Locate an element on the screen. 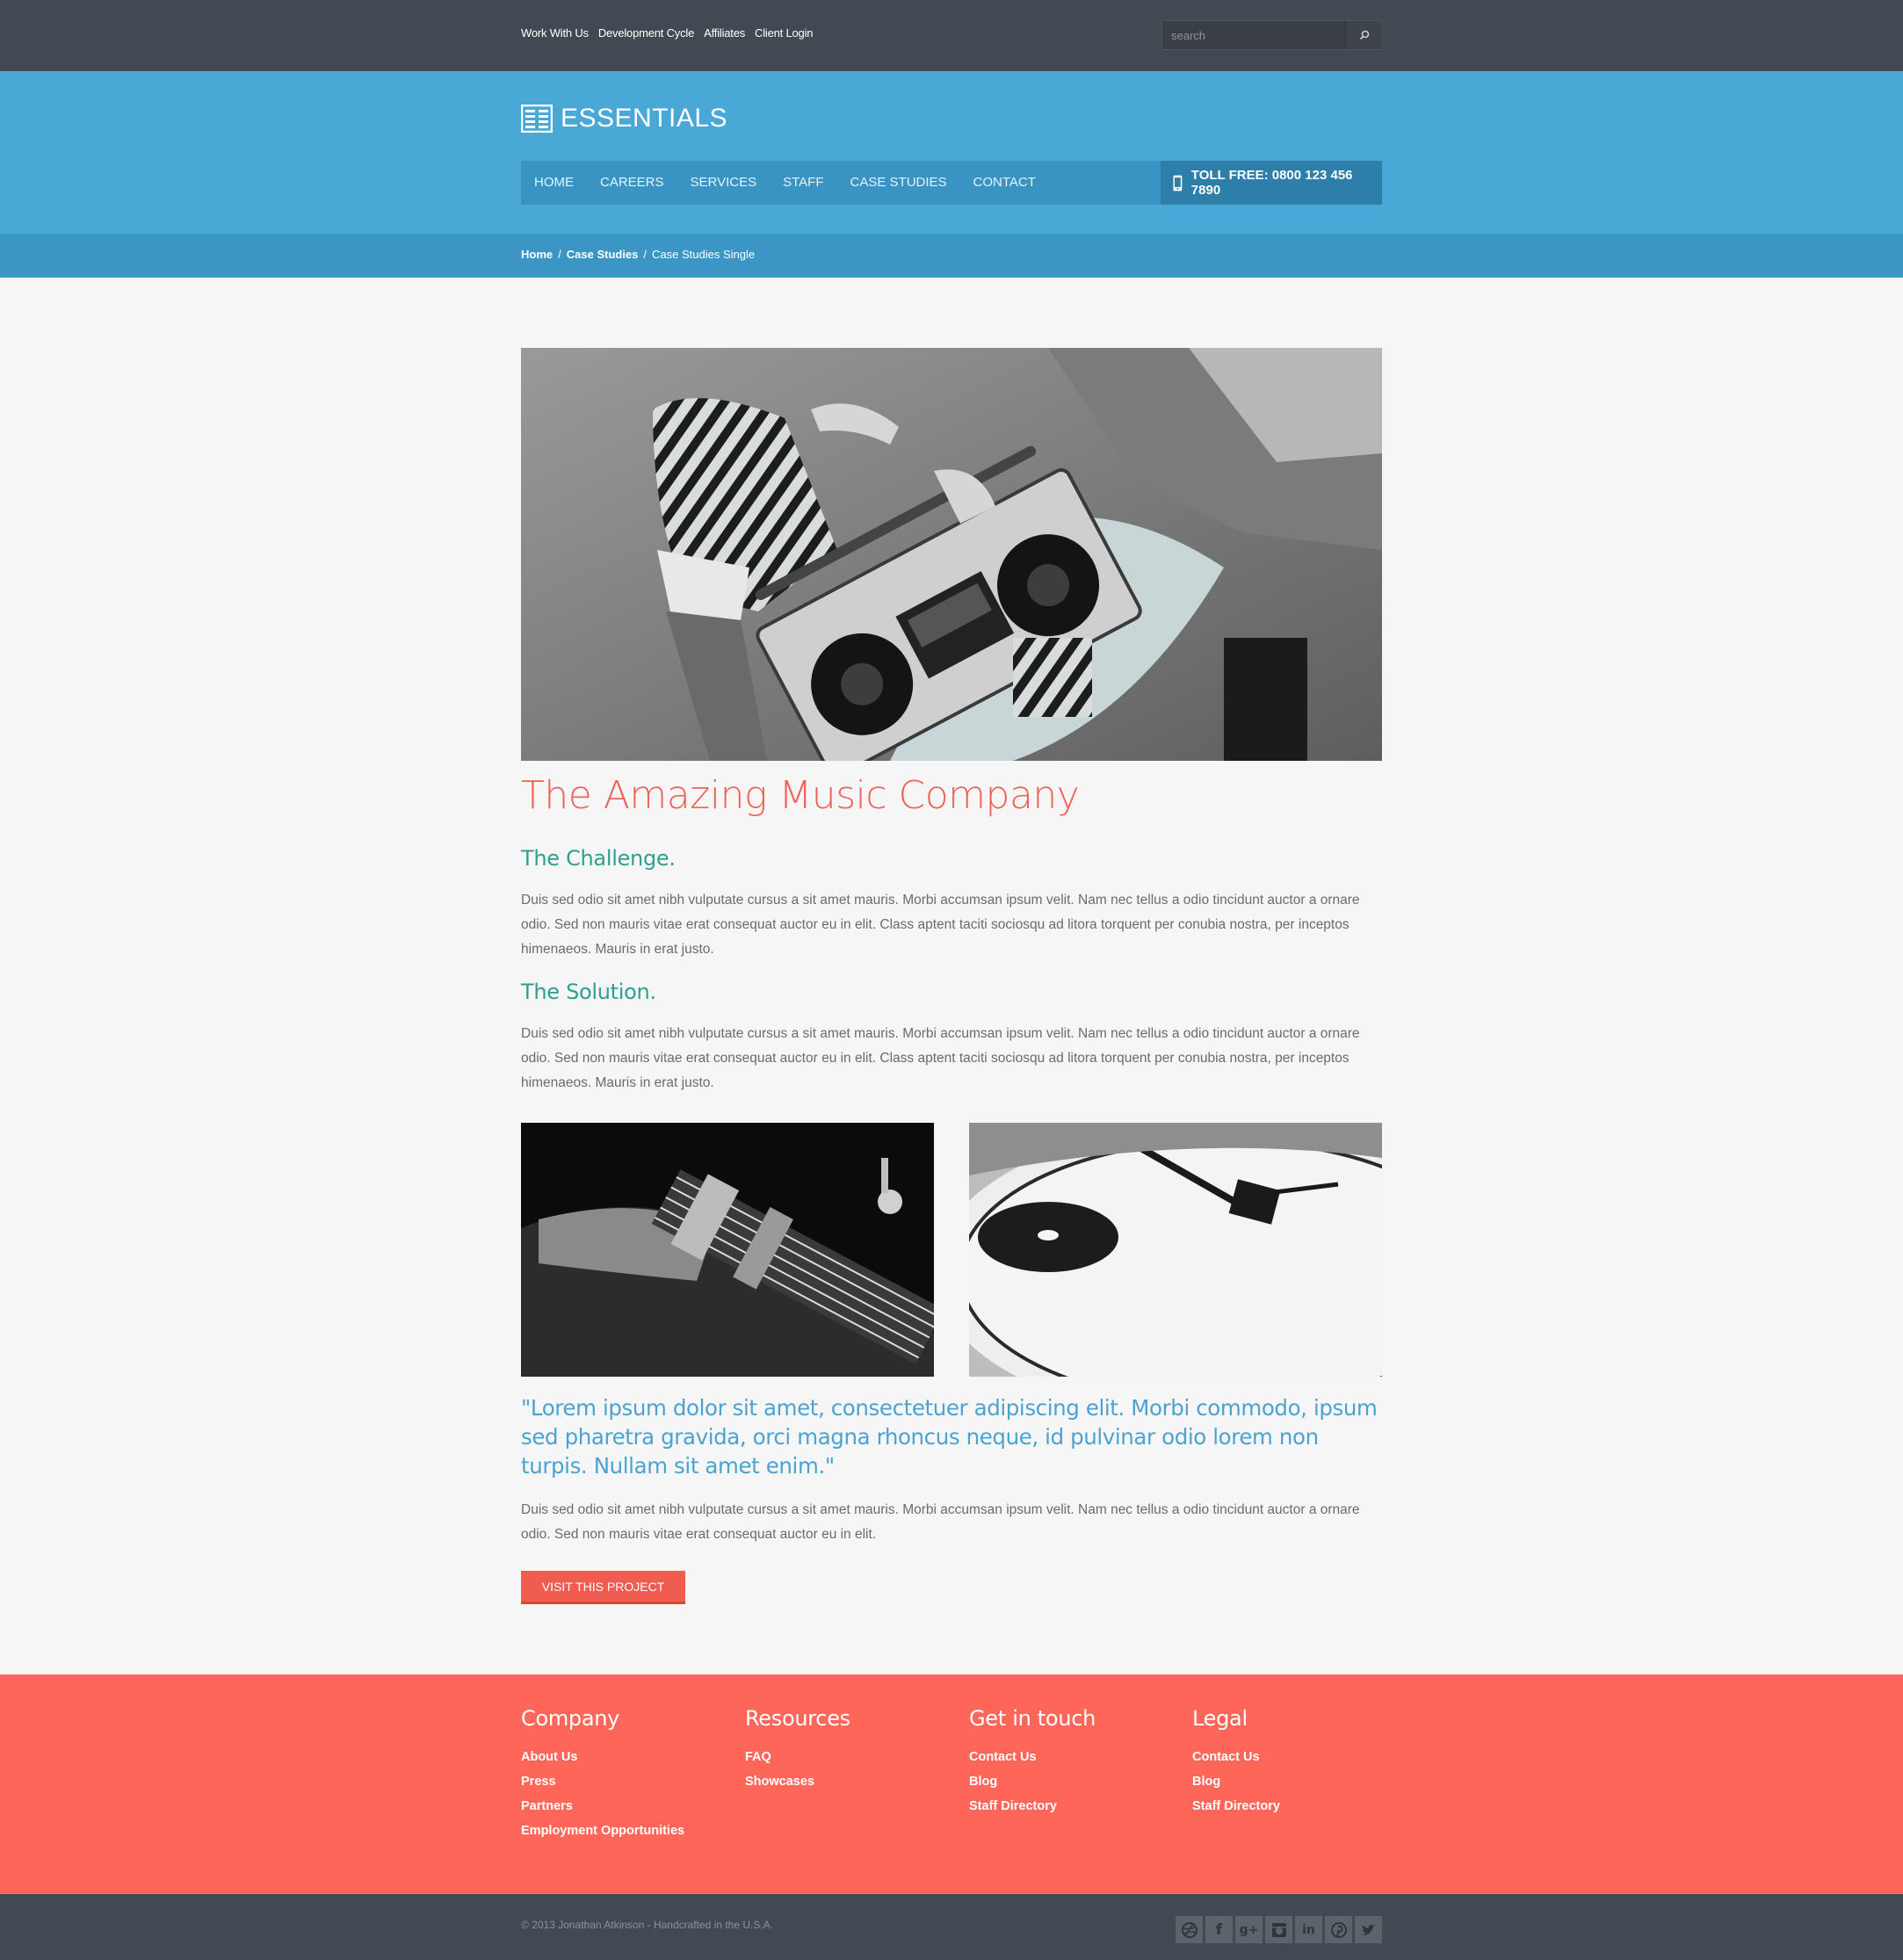 Image resolution: width=1903 pixels, height=1960 pixels. logo: ESSENTIALS is located at coordinates (624, 119).